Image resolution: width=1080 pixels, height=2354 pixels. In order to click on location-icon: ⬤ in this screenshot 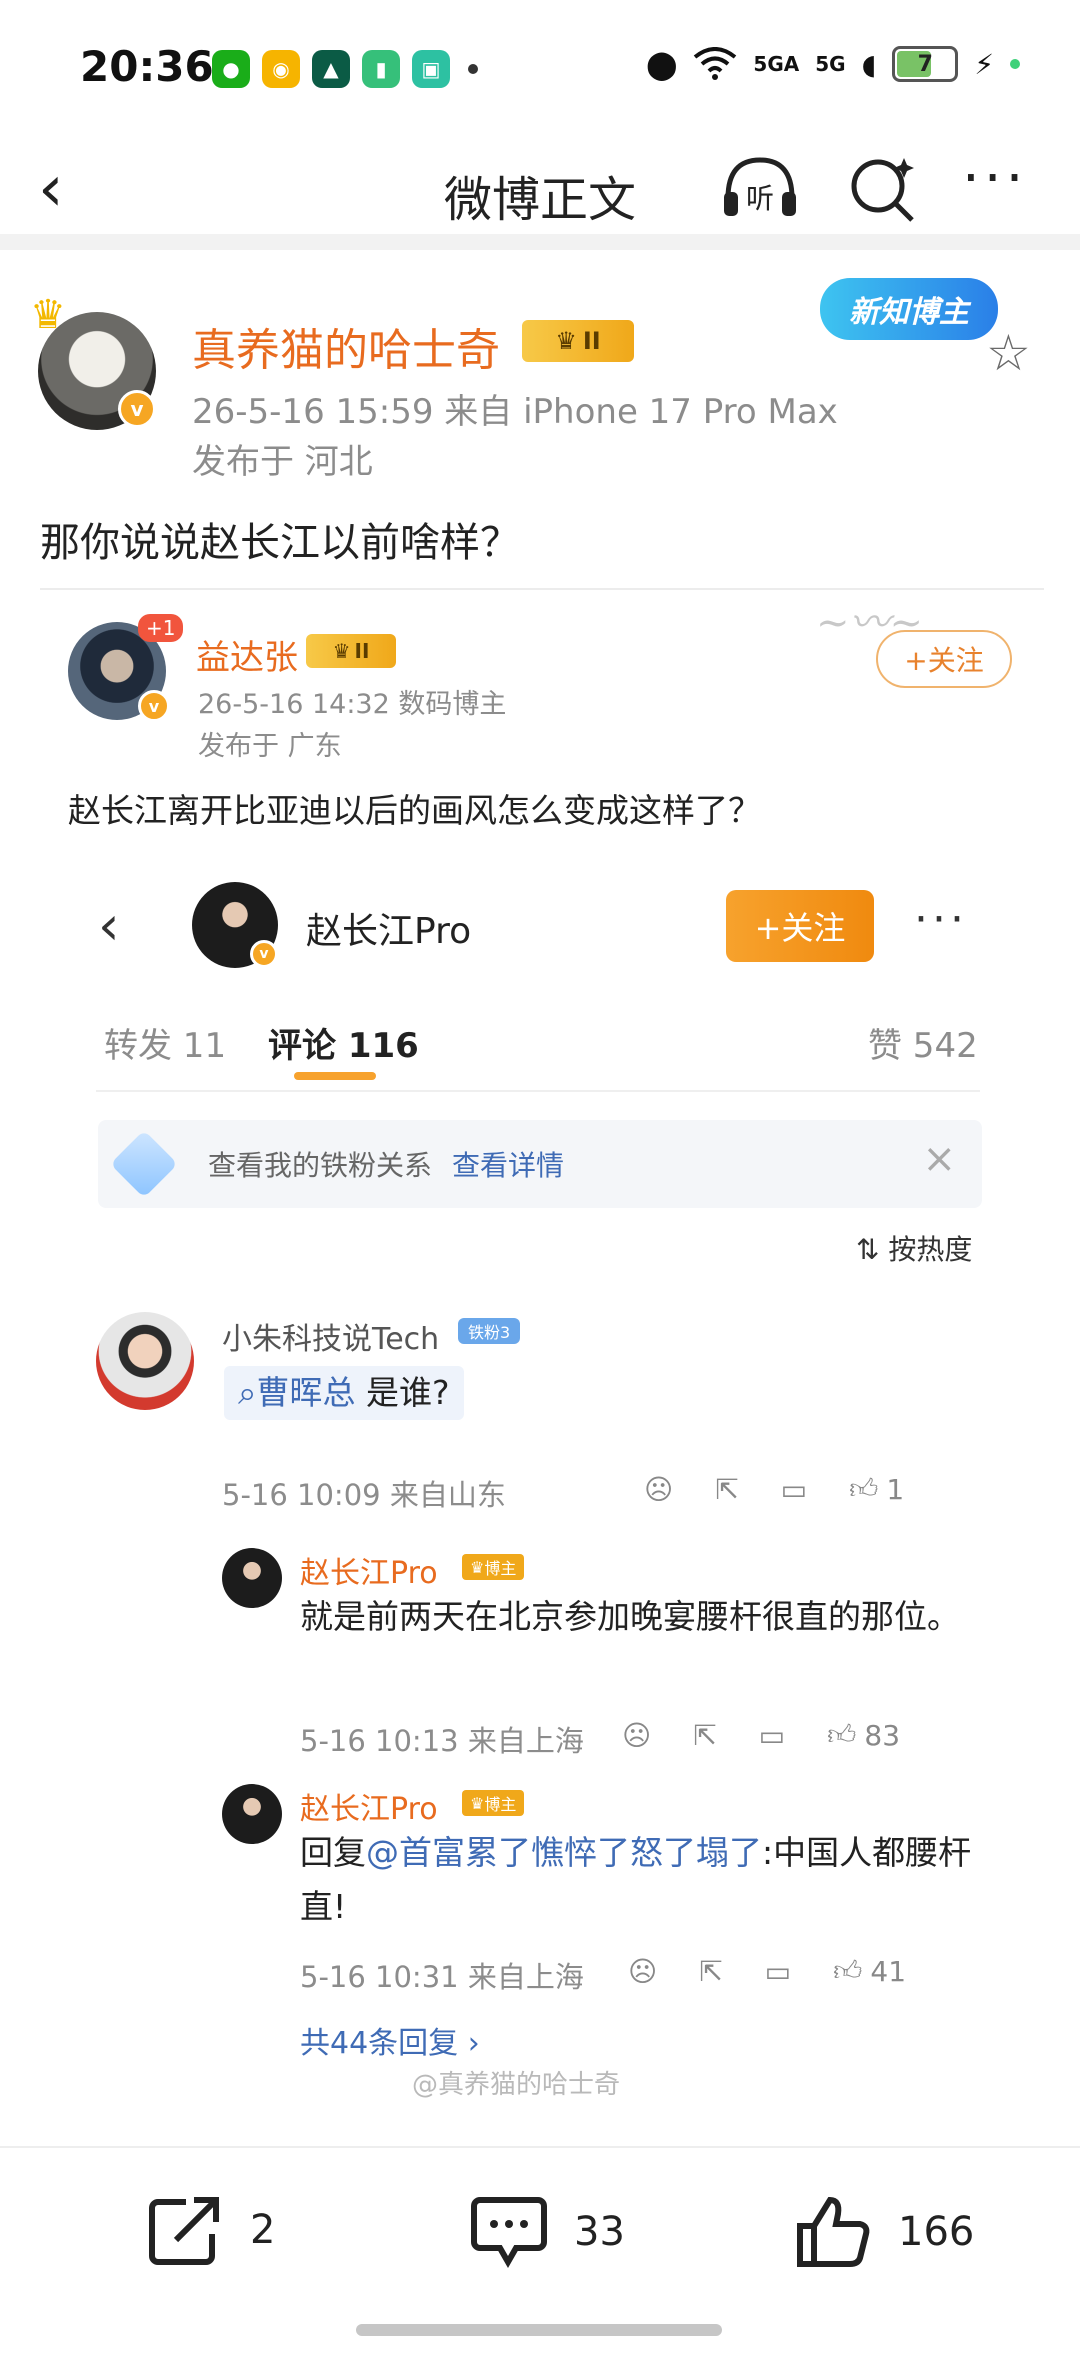, I will do `click(662, 64)`.